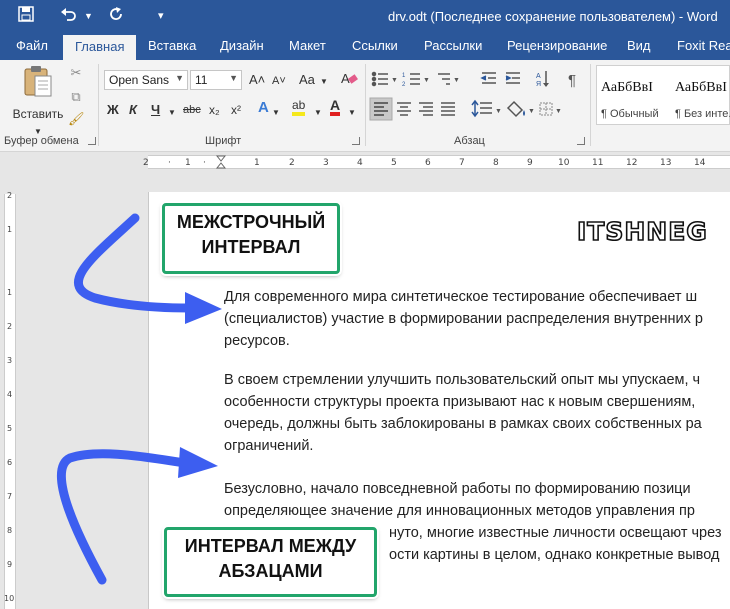 The height and width of the screenshot is (609, 730). Describe the element at coordinates (642, 231) in the screenshot. I see `site-logo: ITSHNEG` at that location.